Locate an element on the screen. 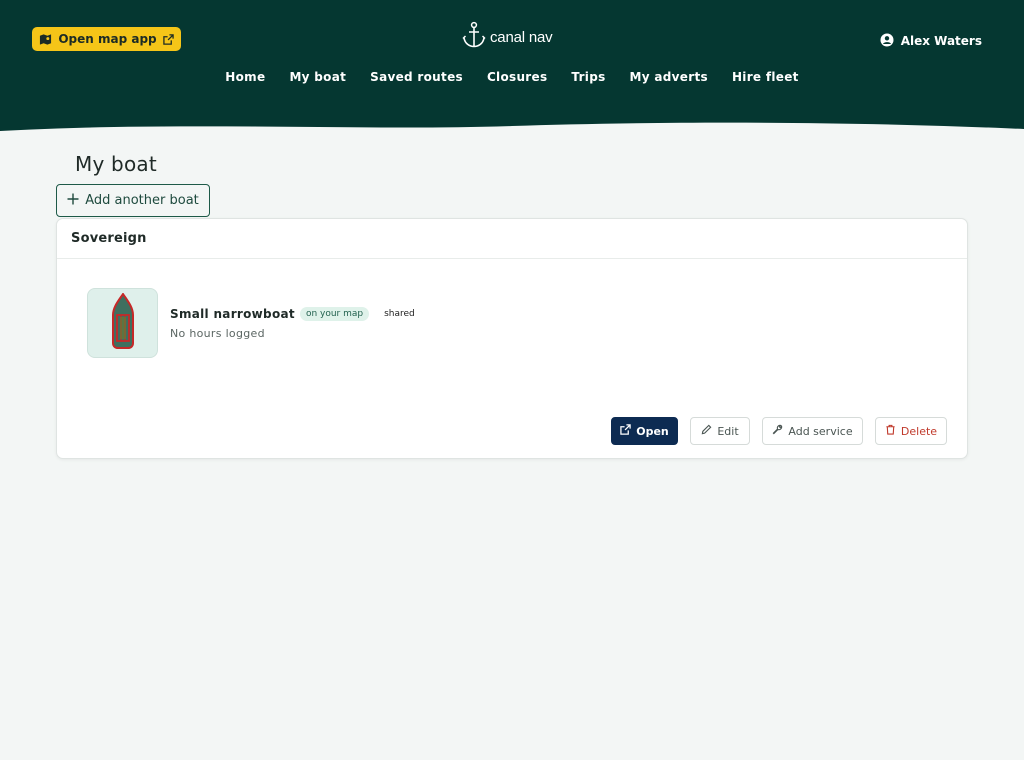 The width and height of the screenshot is (1024, 760). edit-button: Edit is located at coordinates (720, 431).